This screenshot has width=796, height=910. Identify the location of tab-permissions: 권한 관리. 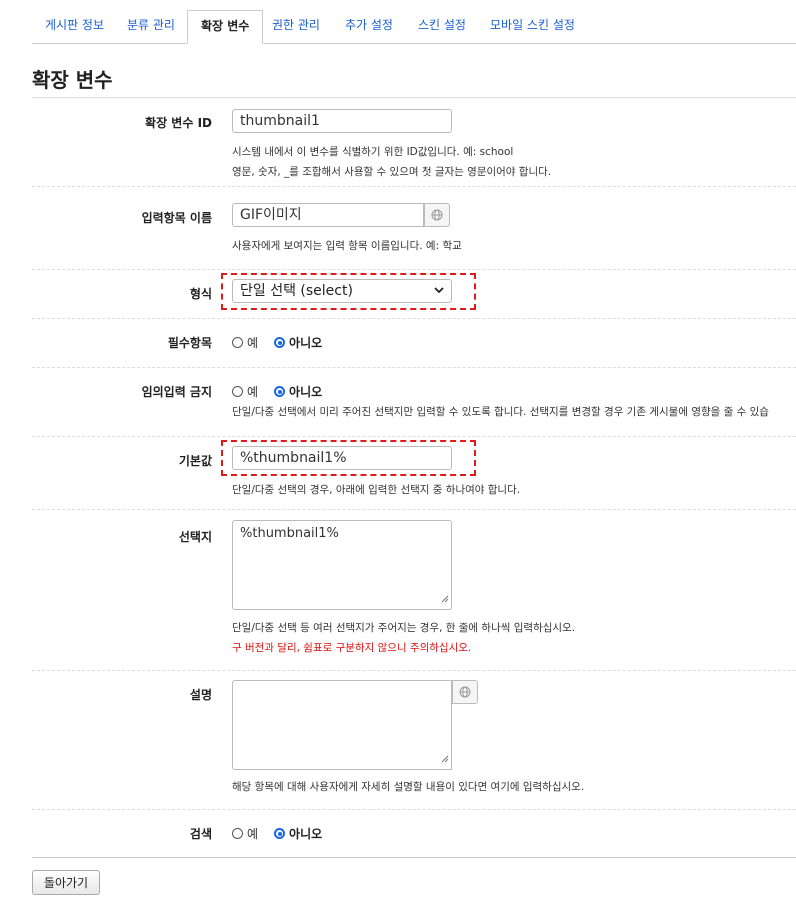
(296, 26).